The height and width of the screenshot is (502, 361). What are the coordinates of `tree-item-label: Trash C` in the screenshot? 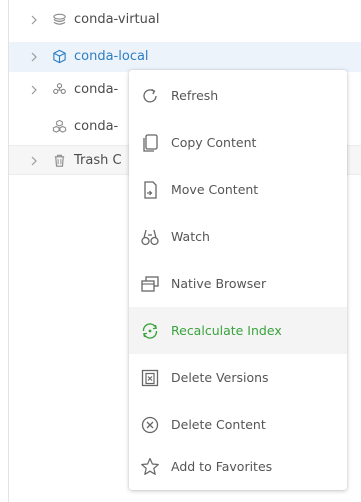 It's located at (98, 160).